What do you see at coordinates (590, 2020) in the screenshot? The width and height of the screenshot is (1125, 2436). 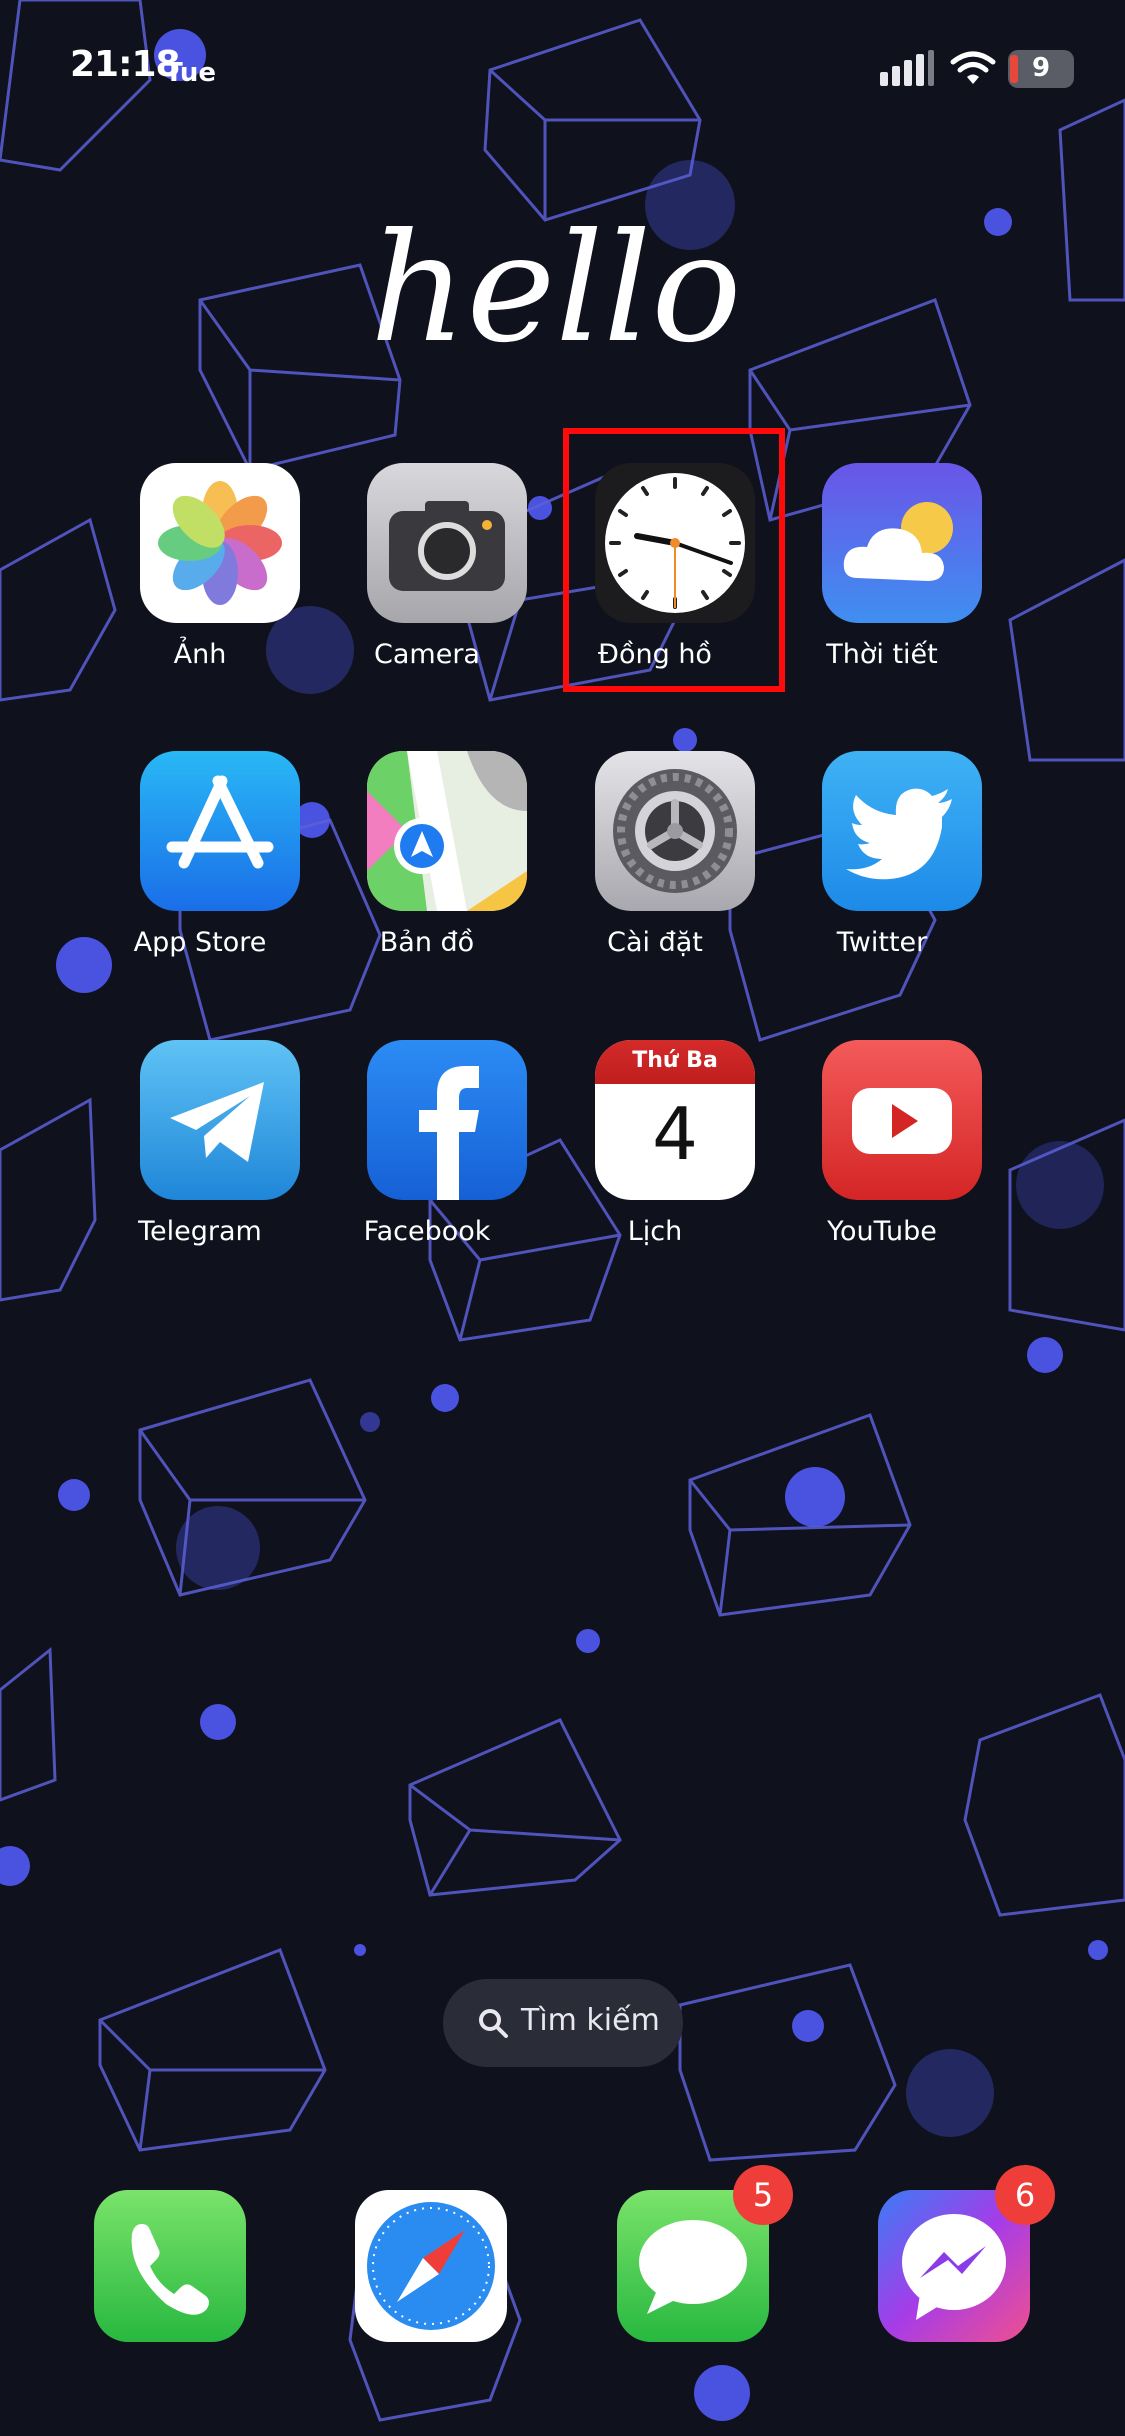 I see `search-label: Tìm kiếm` at bounding box center [590, 2020].